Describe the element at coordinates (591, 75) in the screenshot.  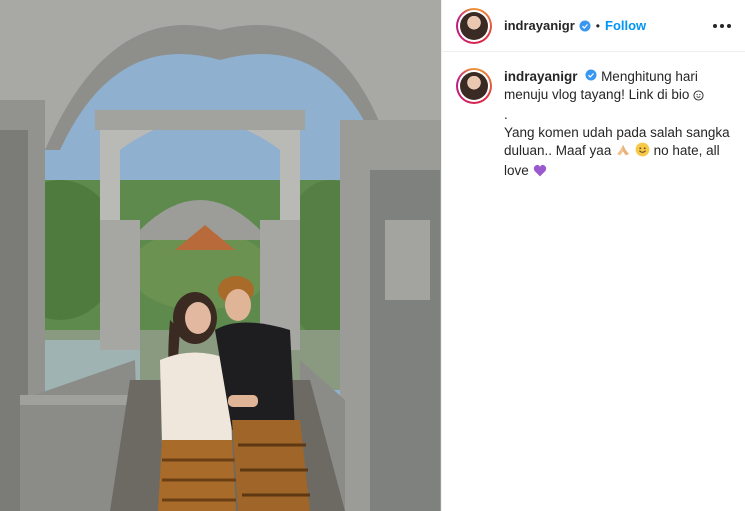
I see `caption-verified-icon` at that location.